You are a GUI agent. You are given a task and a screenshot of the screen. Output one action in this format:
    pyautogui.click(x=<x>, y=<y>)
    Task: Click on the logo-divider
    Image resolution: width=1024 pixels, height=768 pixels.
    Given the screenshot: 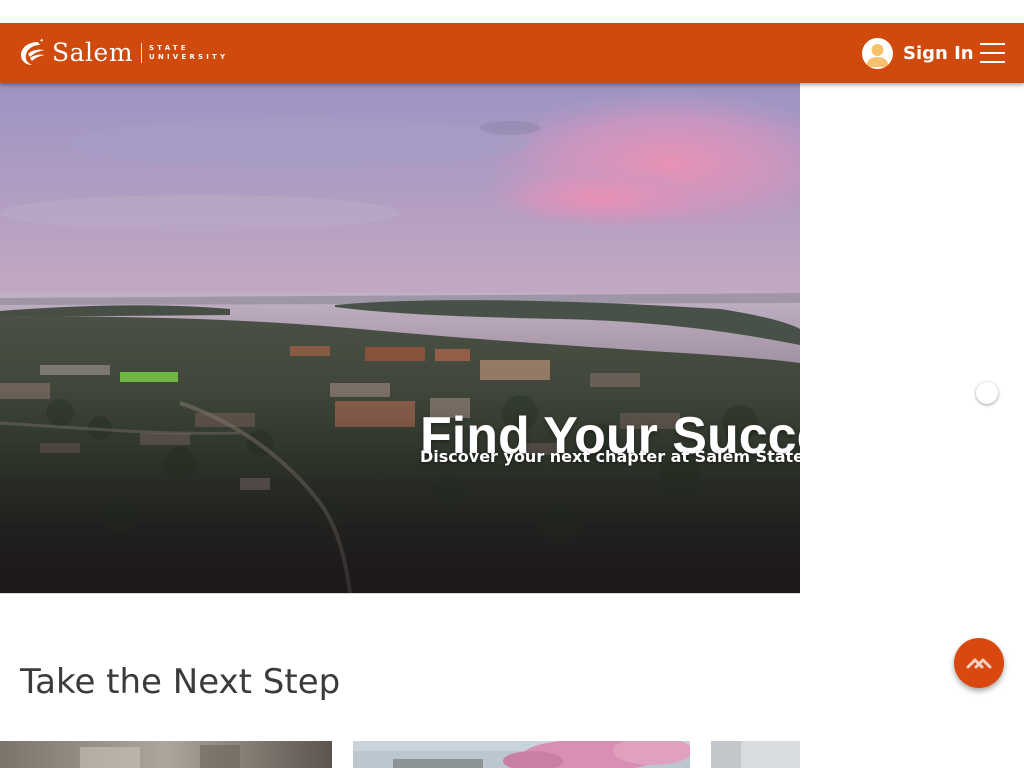 What is the action you would take?
    pyautogui.click(x=142, y=53)
    